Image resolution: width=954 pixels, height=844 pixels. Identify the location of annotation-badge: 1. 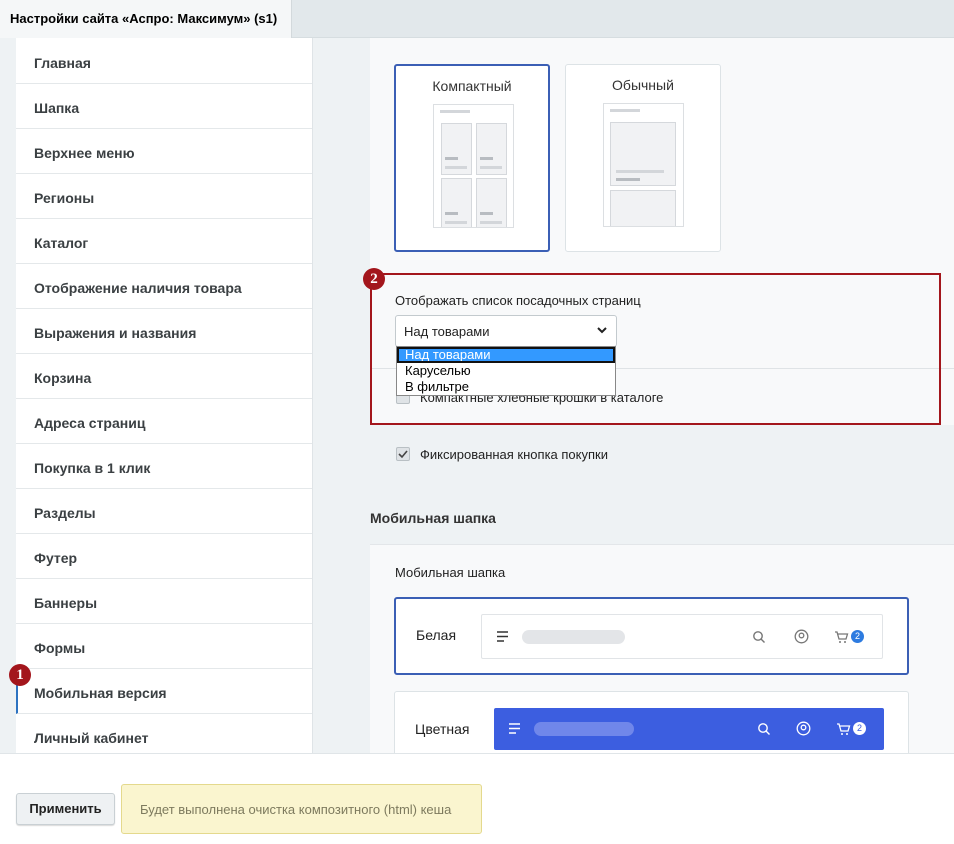
(20, 675).